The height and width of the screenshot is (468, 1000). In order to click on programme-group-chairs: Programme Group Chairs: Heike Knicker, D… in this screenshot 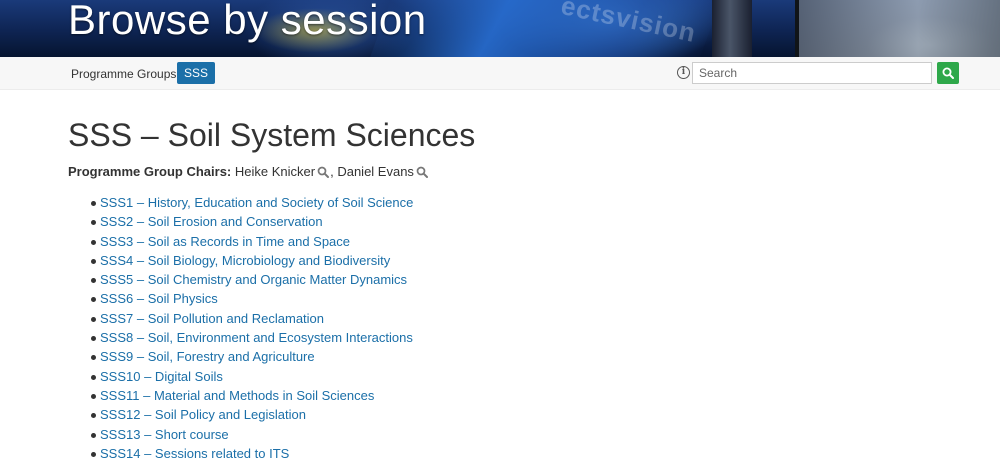, I will do `click(248, 173)`.